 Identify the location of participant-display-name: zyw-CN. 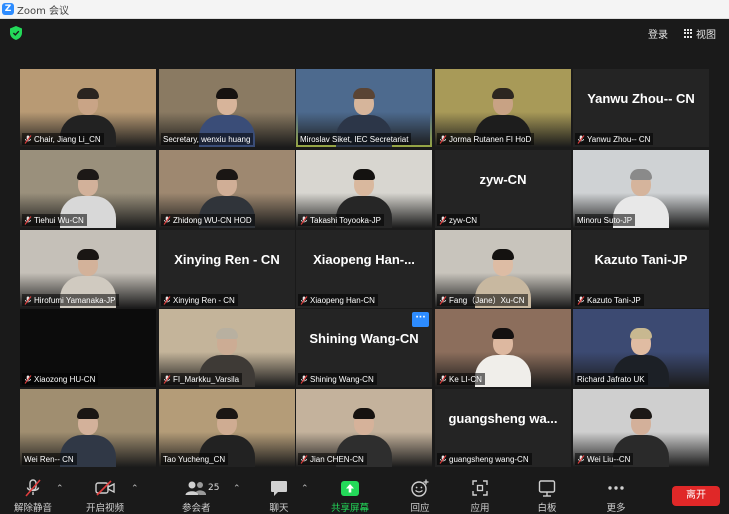
(503, 179).